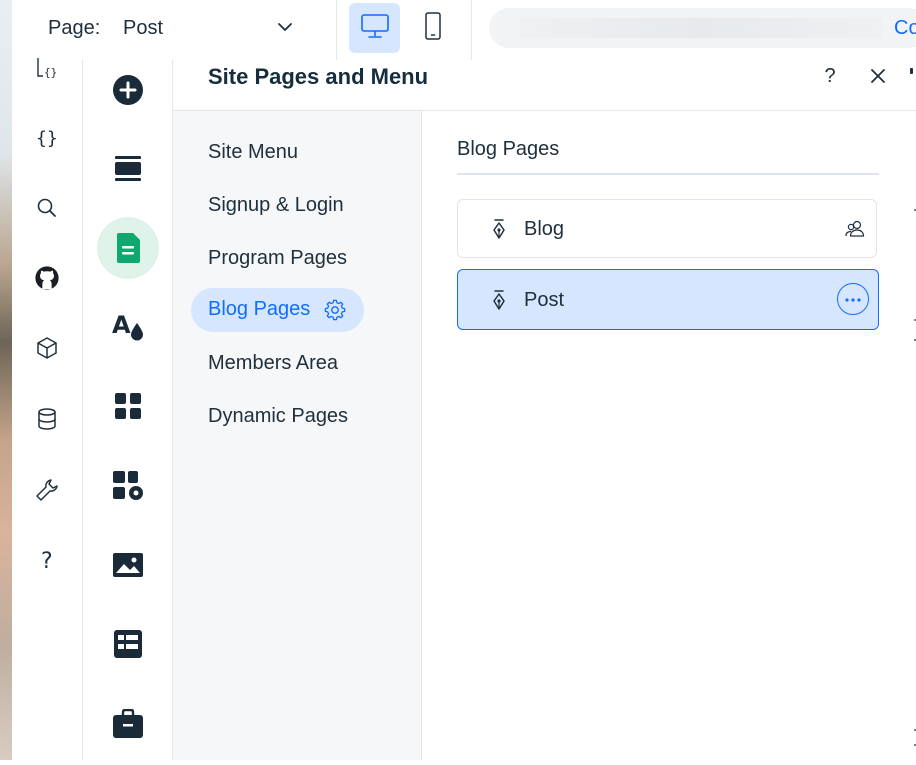 The width and height of the screenshot is (916, 765). I want to click on dev-tools-rail: {} {} ?, so click(47, 409).